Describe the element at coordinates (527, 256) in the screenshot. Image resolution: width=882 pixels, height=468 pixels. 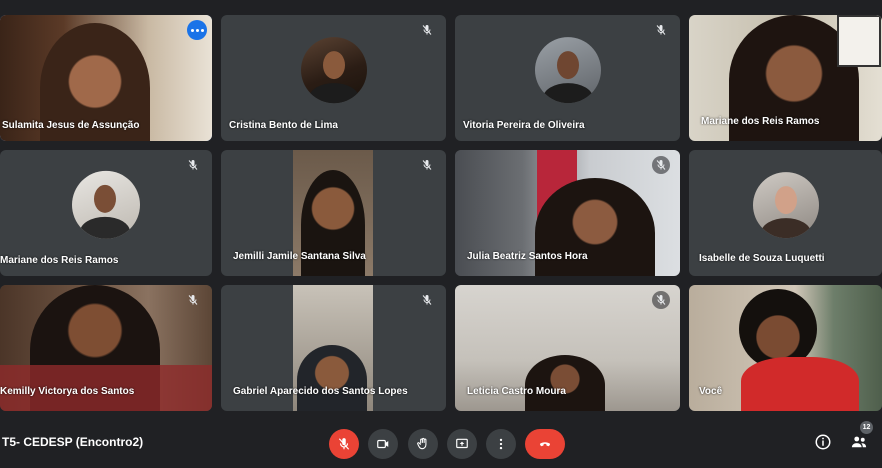
I see `participant-name: Julia Beatriz Santos Hora` at that location.